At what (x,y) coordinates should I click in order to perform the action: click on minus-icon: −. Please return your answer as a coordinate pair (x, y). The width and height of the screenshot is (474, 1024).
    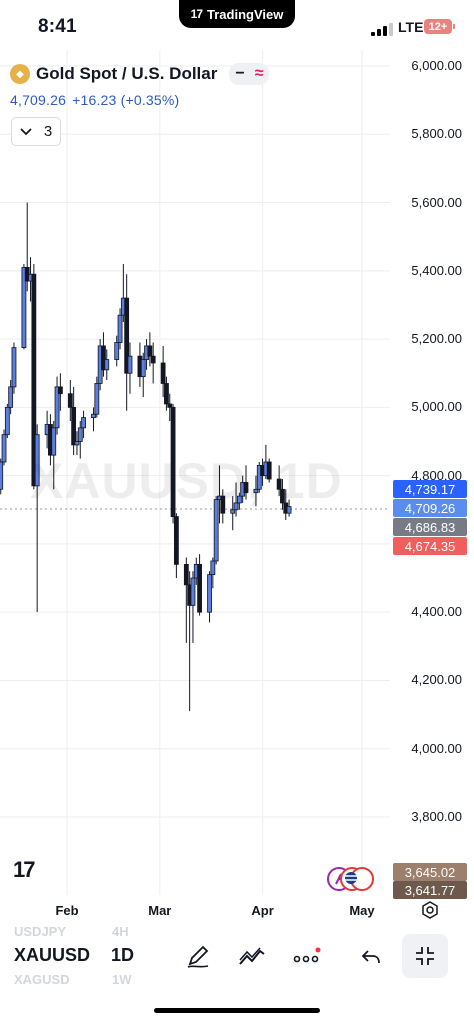
    Looking at the image, I should click on (240, 73).